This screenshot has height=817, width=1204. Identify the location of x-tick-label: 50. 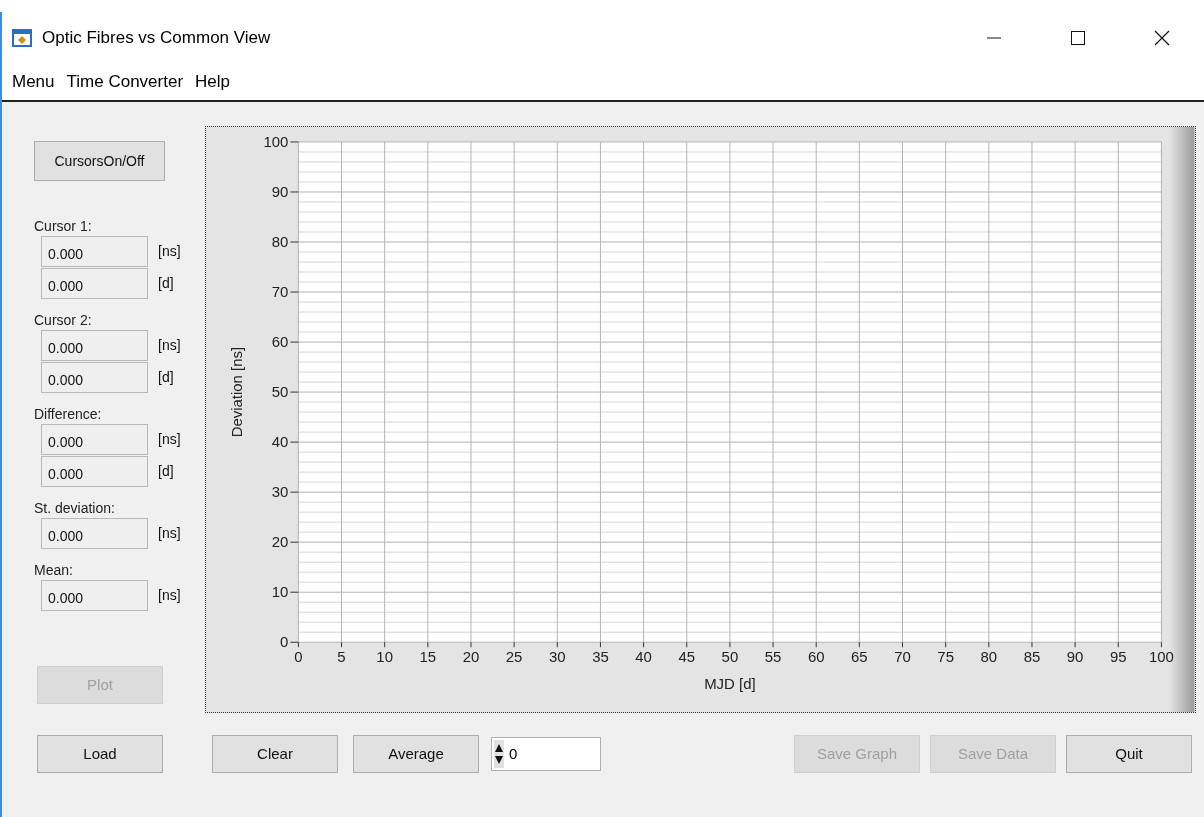
(730, 657).